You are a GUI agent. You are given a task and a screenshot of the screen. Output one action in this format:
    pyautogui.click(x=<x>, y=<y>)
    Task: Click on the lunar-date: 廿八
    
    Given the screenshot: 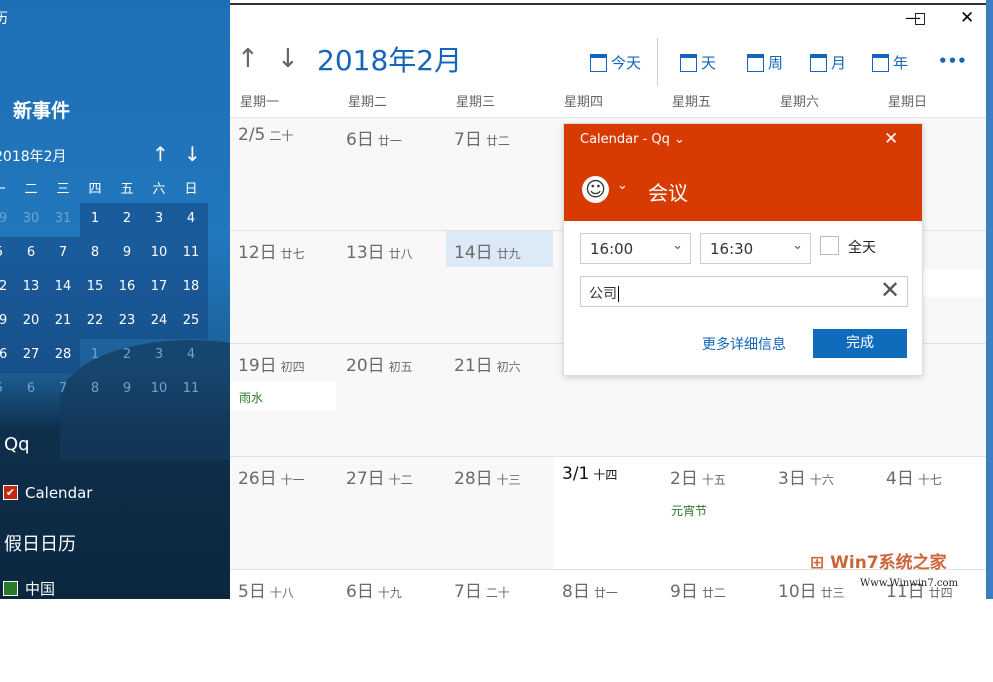 What is the action you would take?
    pyautogui.click(x=400, y=254)
    